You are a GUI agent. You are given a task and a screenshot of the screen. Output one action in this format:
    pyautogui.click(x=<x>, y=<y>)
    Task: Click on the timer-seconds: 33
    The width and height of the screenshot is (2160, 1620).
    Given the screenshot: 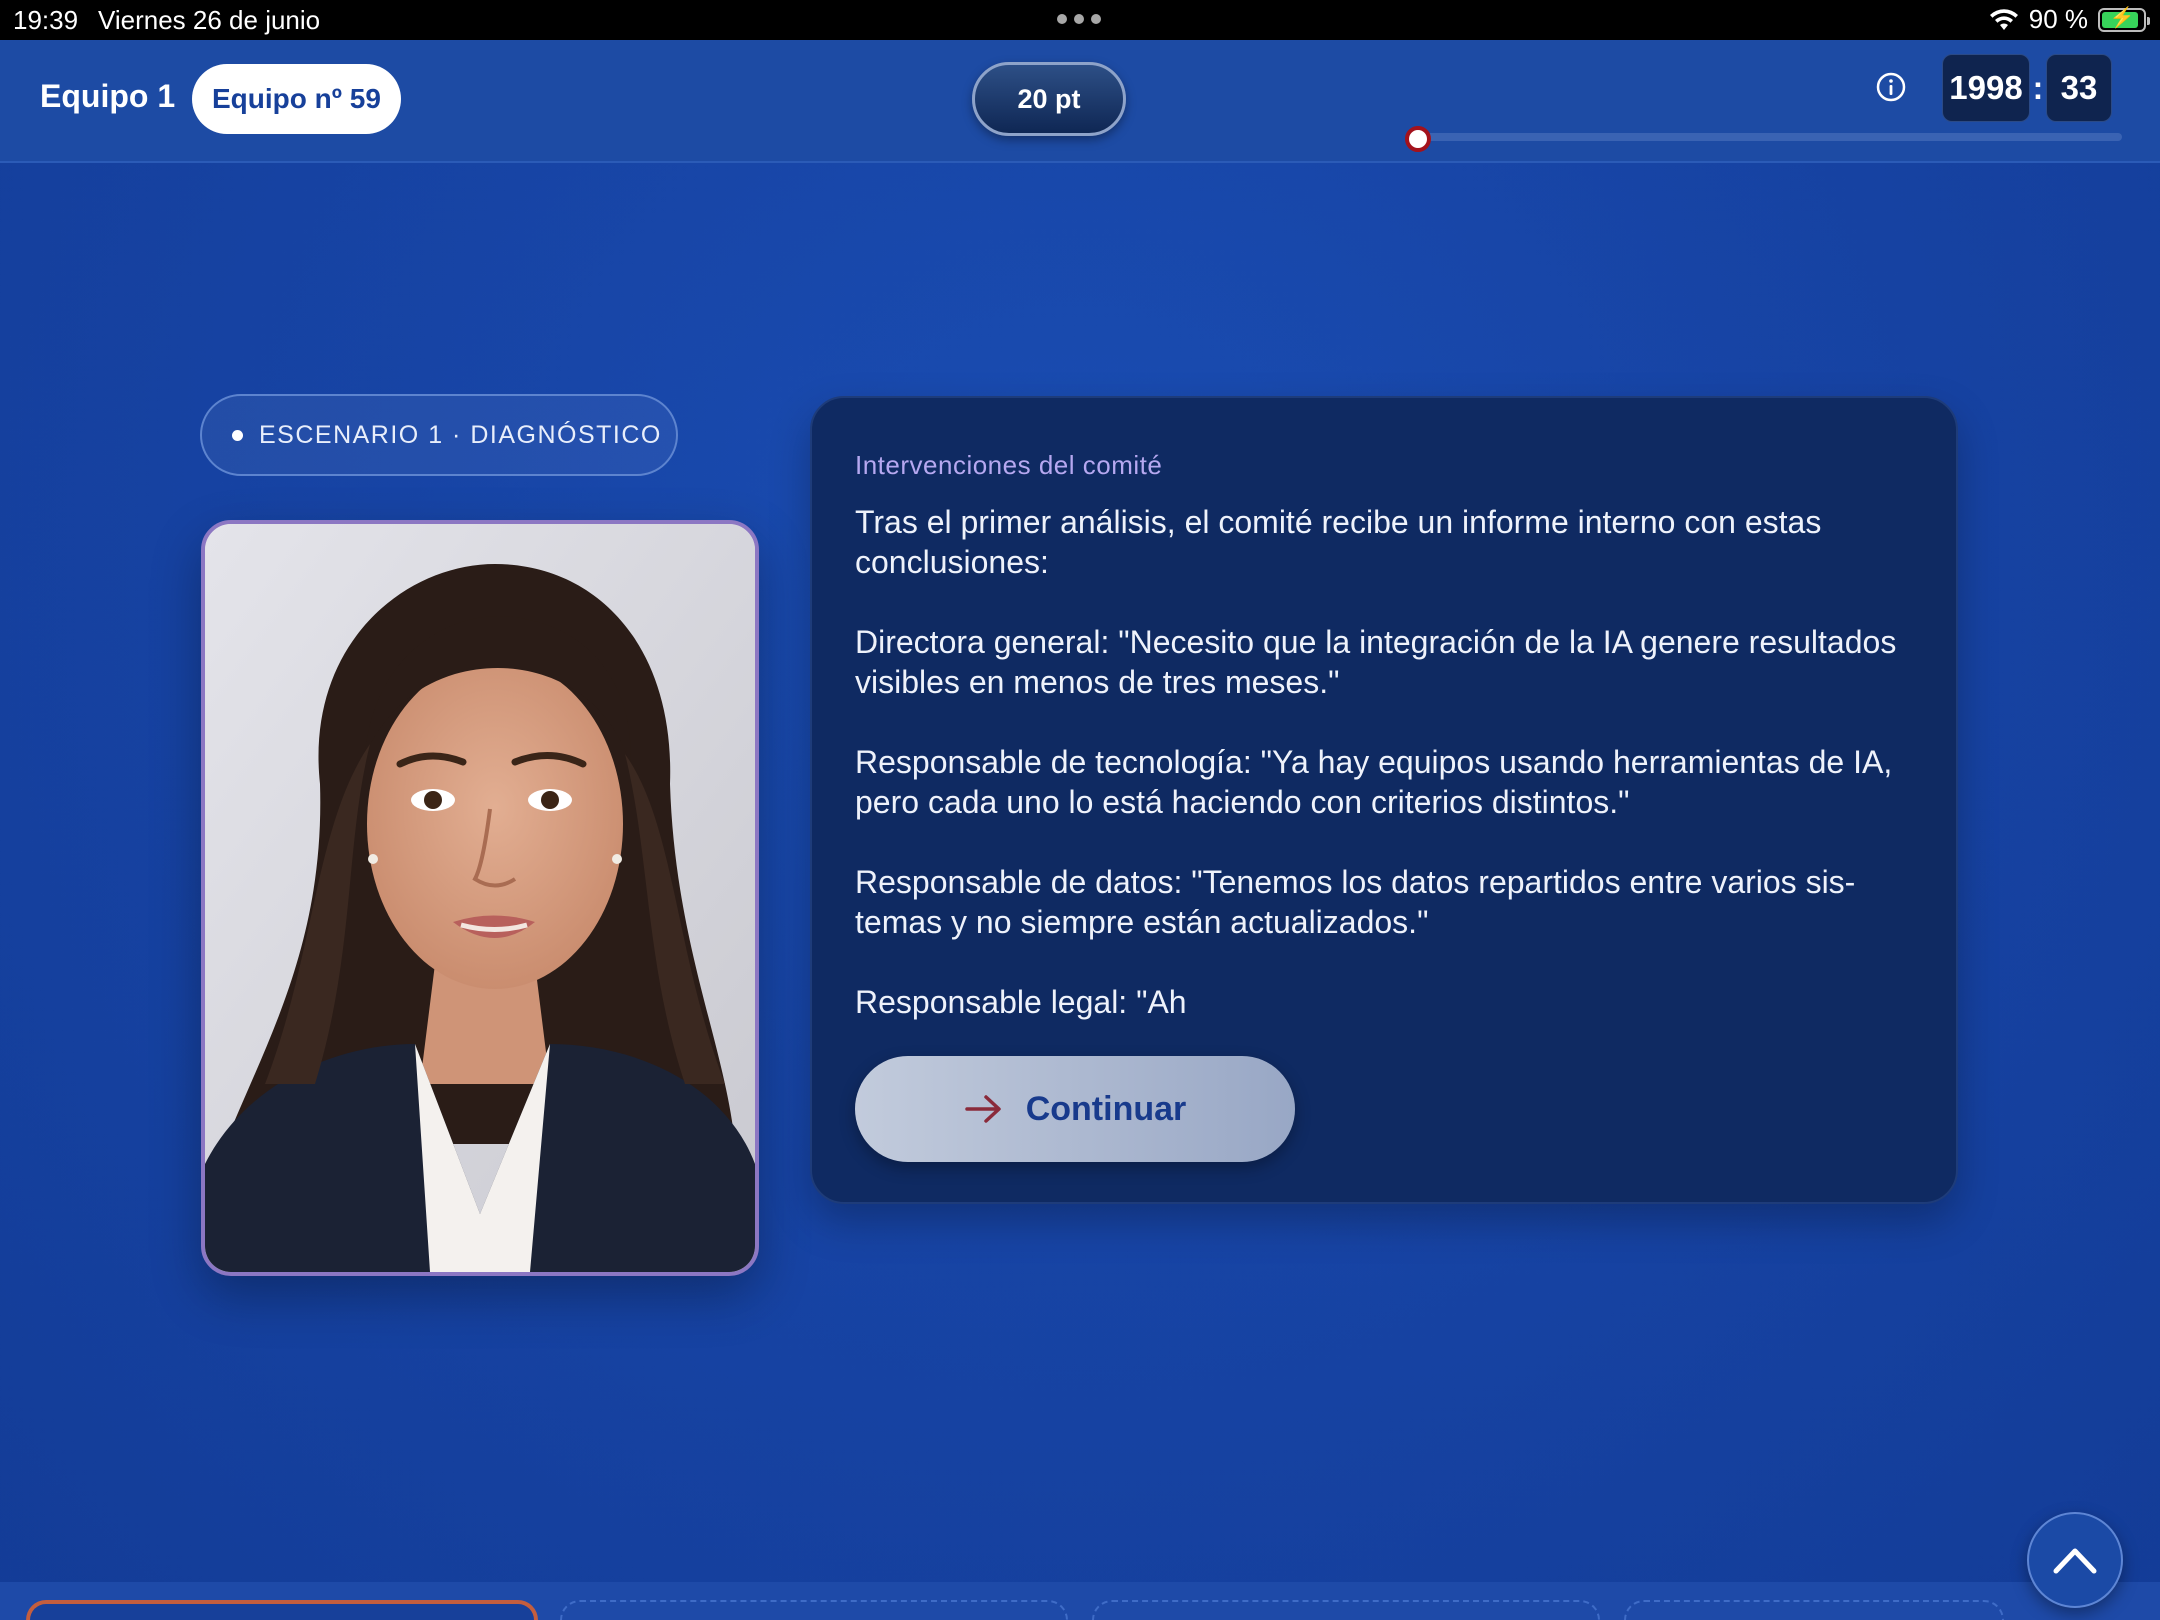 What is the action you would take?
    pyautogui.click(x=2079, y=88)
    